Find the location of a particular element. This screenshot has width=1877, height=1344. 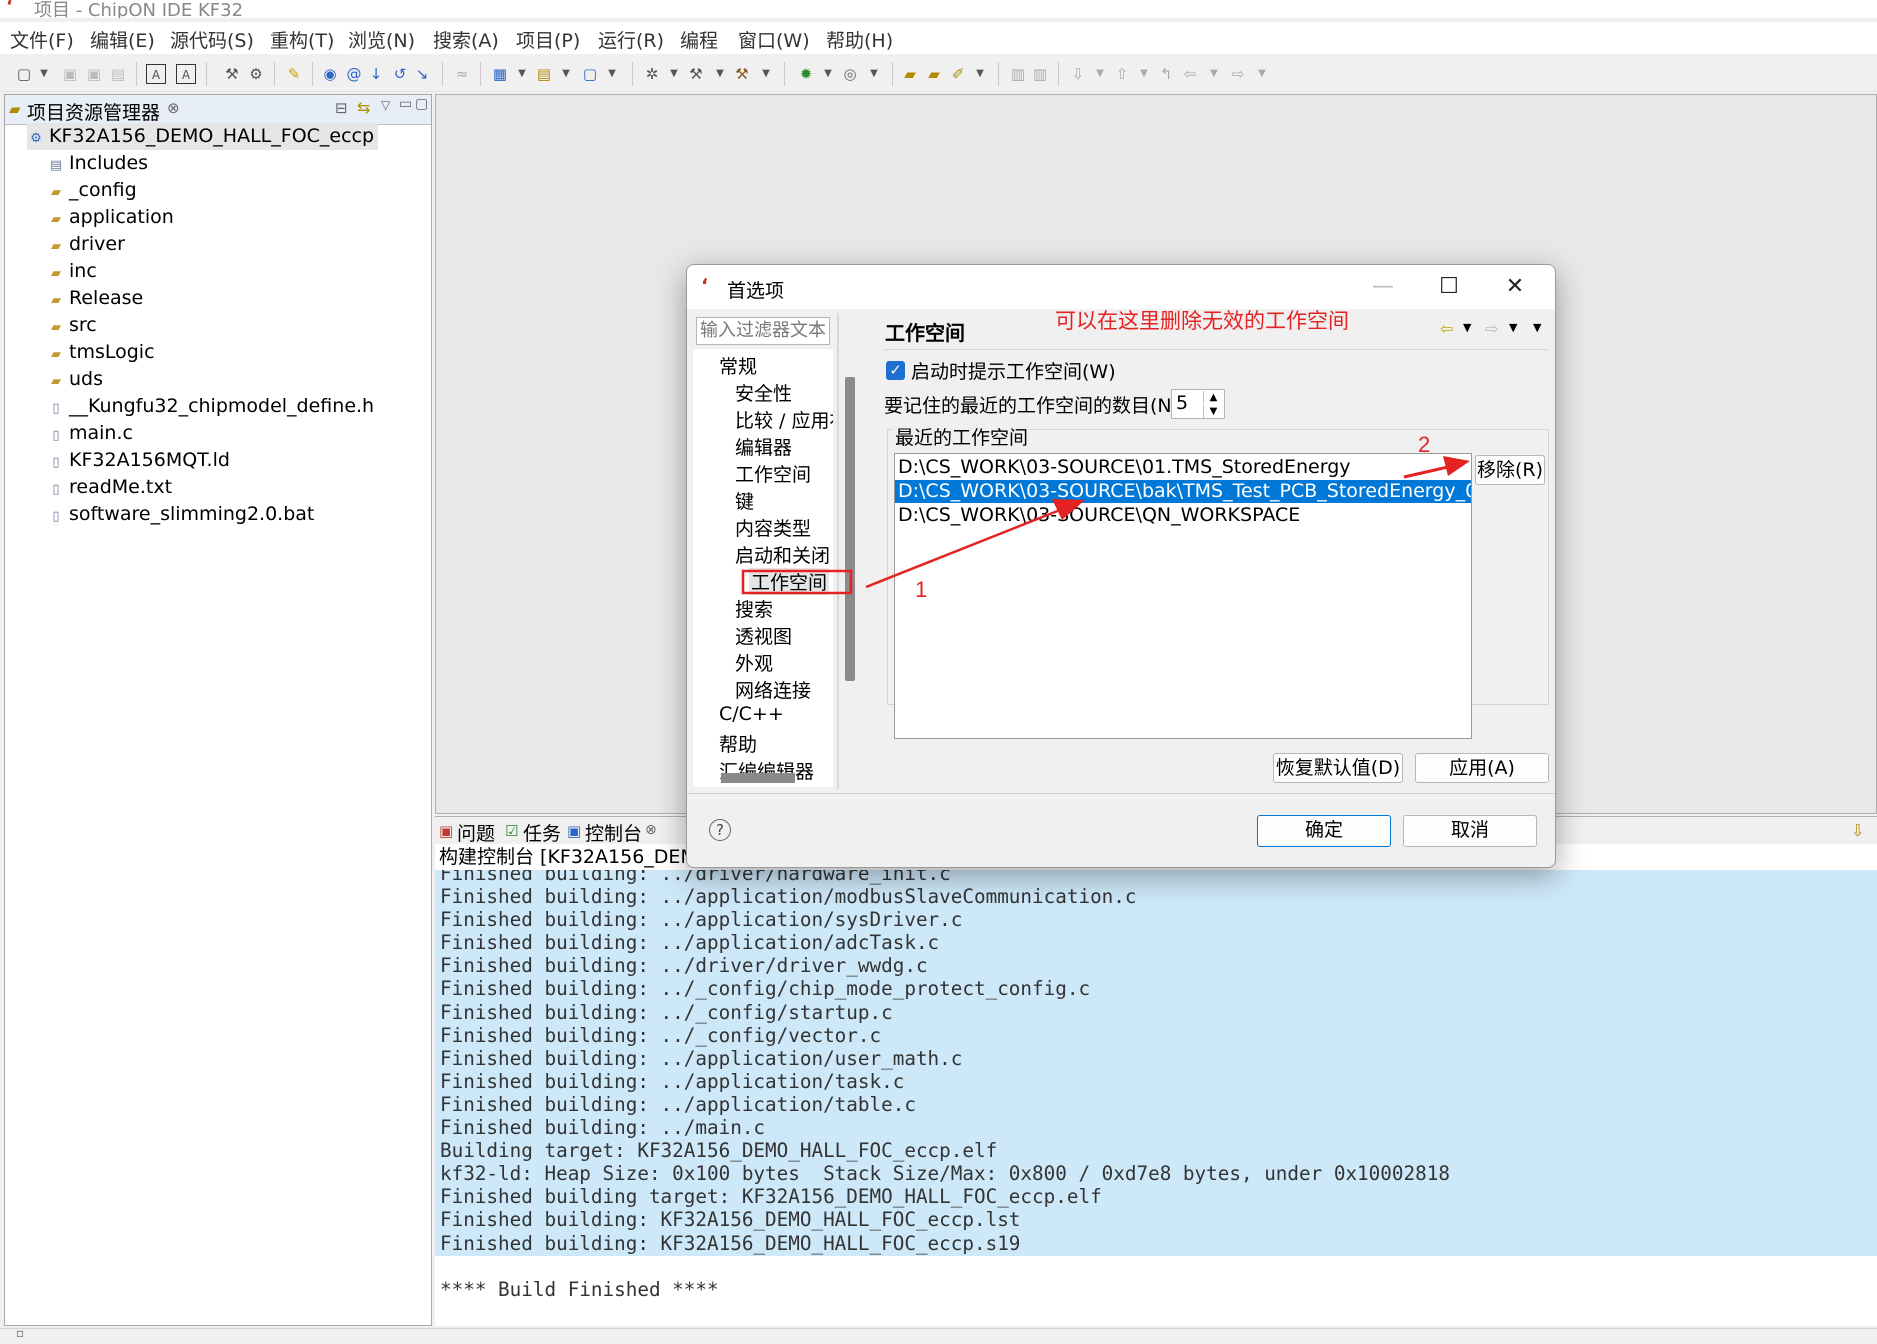

tree-item-header-file: ▯ __Kungfu32_chipmodel_define.h is located at coordinates (210, 406).